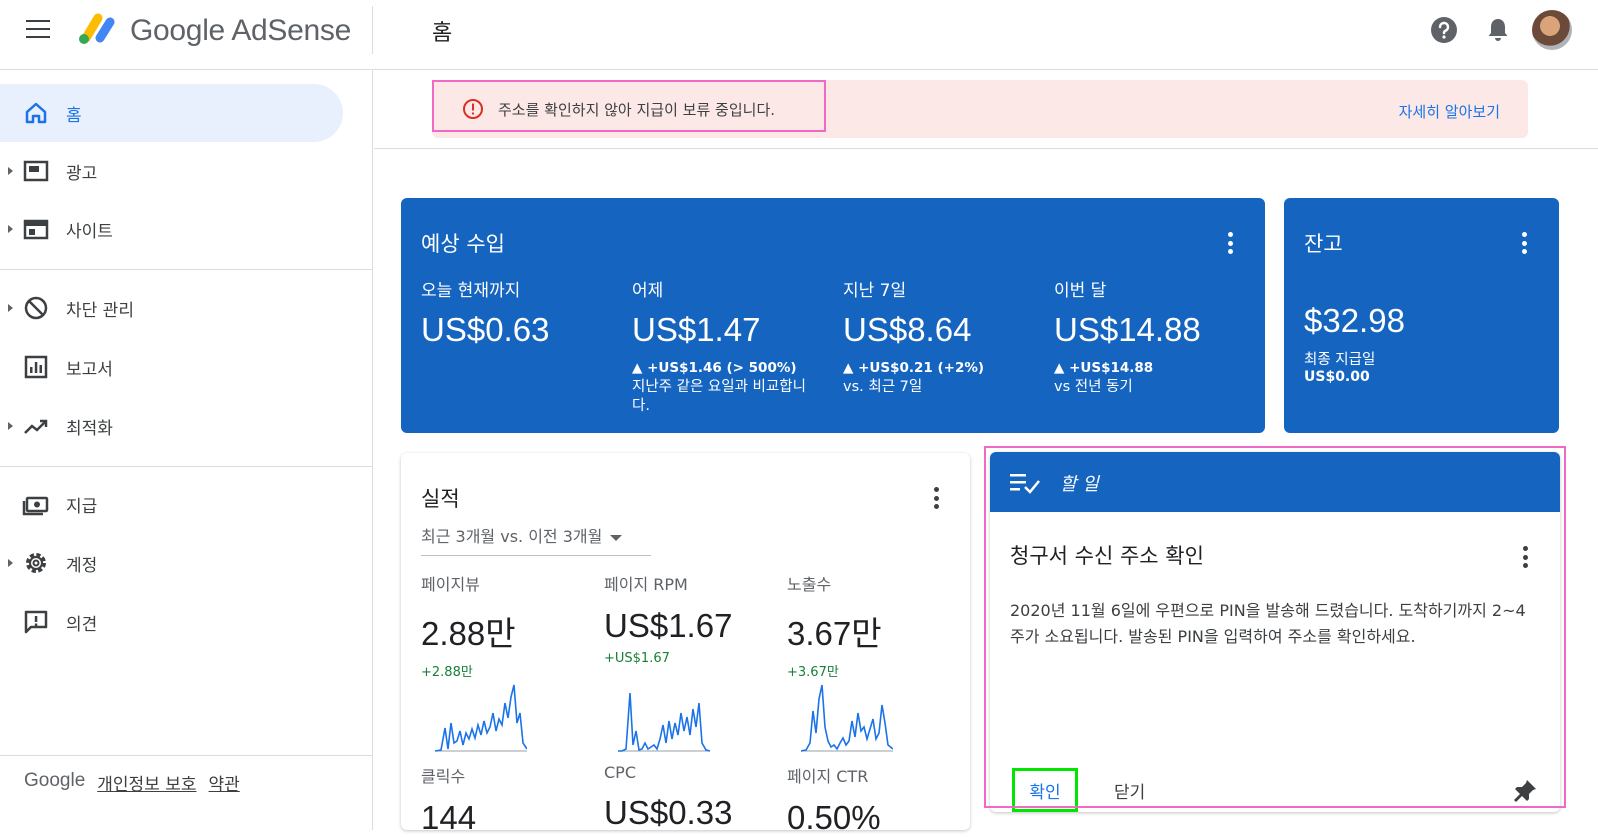 This screenshot has height=837, width=1598. Describe the element at coordinates (171, 426) in the screenshot. I see `sidebar-item-optimization: 최적화` at that location.